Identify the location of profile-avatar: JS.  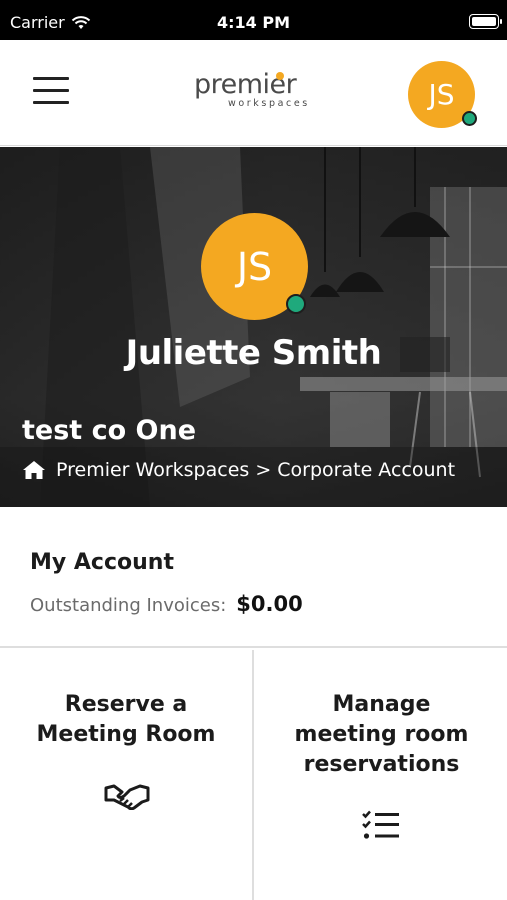
(254, 266).